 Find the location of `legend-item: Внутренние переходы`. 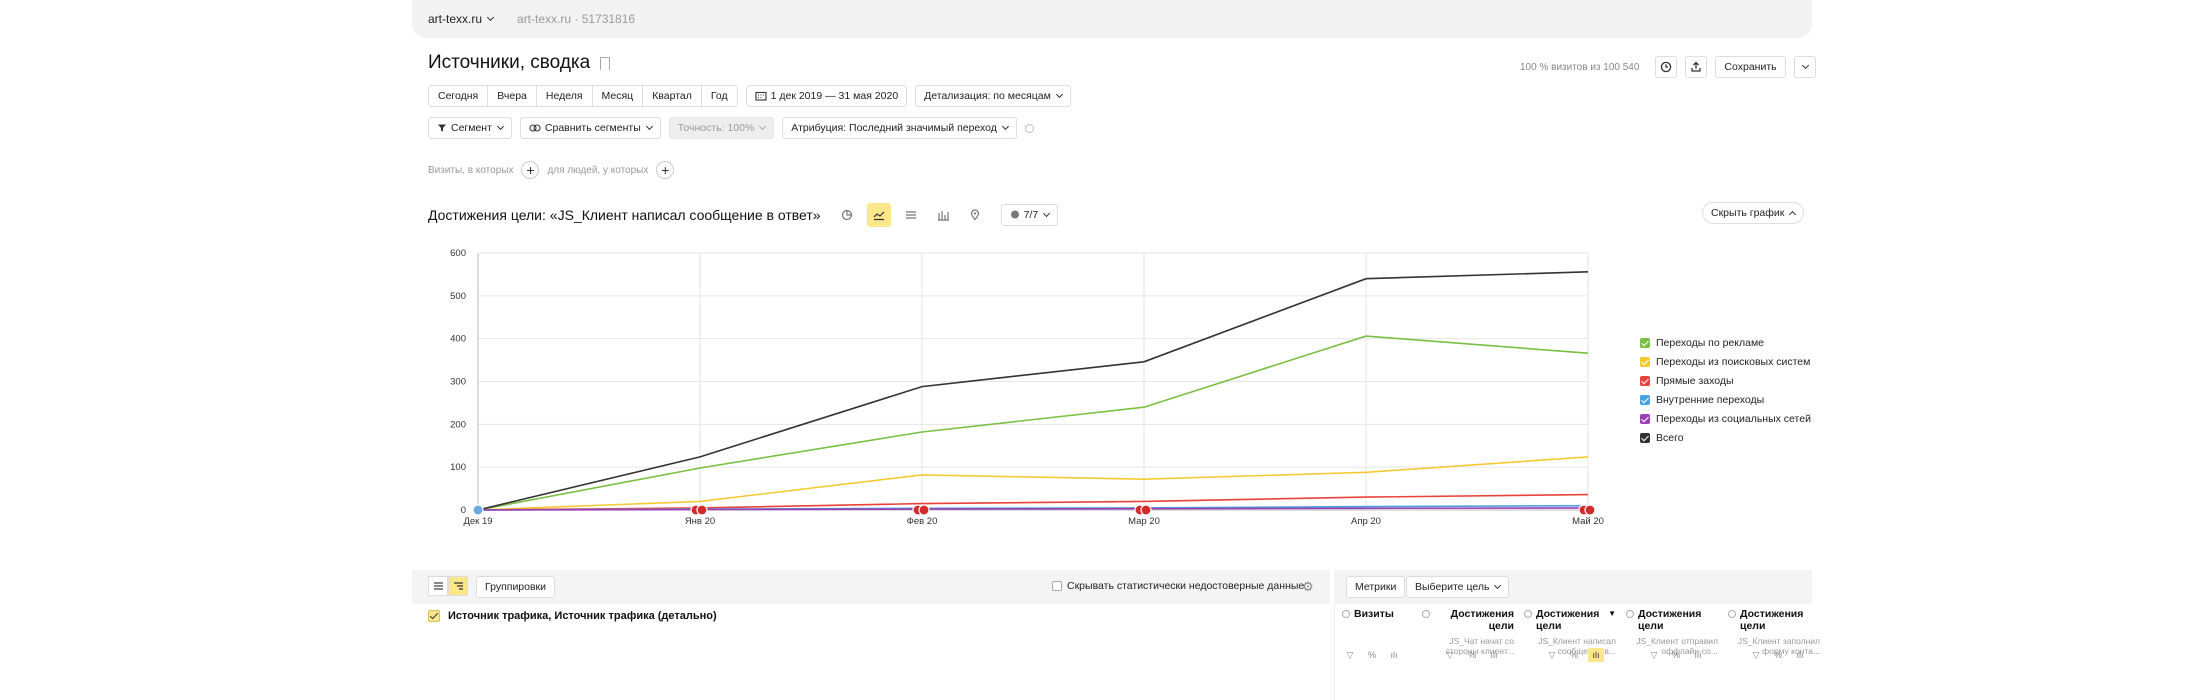

legend-item: Внутренние переходы is located at coordinates (1725, 400).